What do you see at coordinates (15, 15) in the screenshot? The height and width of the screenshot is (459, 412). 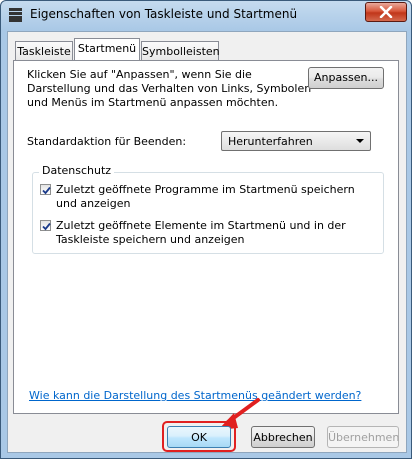 I see `taskbar-properties-icon` at bounding box center [15, 15].